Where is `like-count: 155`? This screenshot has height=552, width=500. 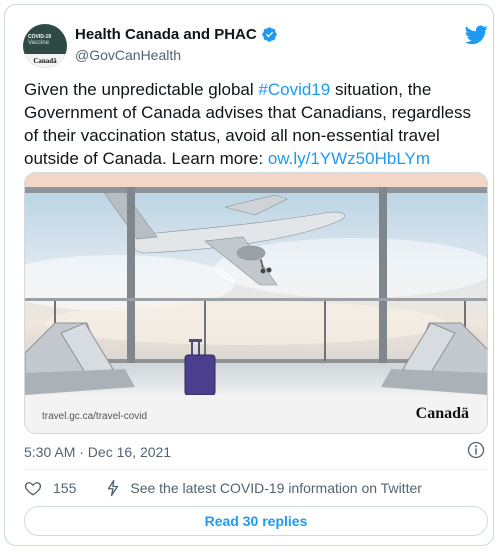 like-count: 155 is located at coordinates (65, 488).